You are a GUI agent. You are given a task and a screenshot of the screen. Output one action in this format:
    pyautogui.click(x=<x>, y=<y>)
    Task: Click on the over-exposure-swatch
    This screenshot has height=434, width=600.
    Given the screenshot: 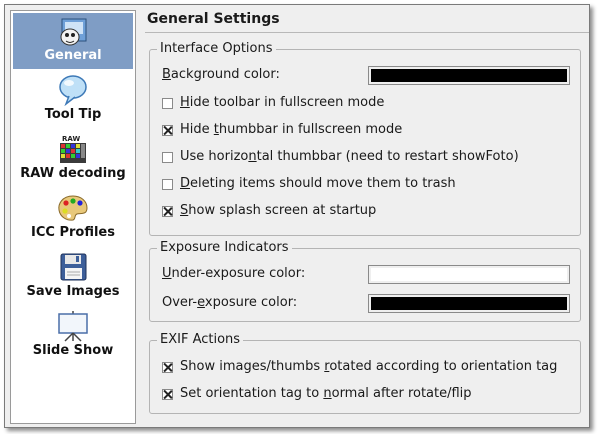 What is the action you would take?
    pyautogui.click(x=469, y=303)
    